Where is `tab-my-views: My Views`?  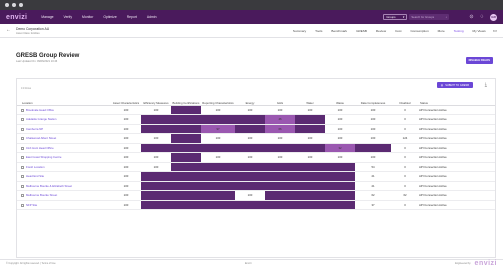 tab-my-views: My Views is located at coordinates (479, 31).